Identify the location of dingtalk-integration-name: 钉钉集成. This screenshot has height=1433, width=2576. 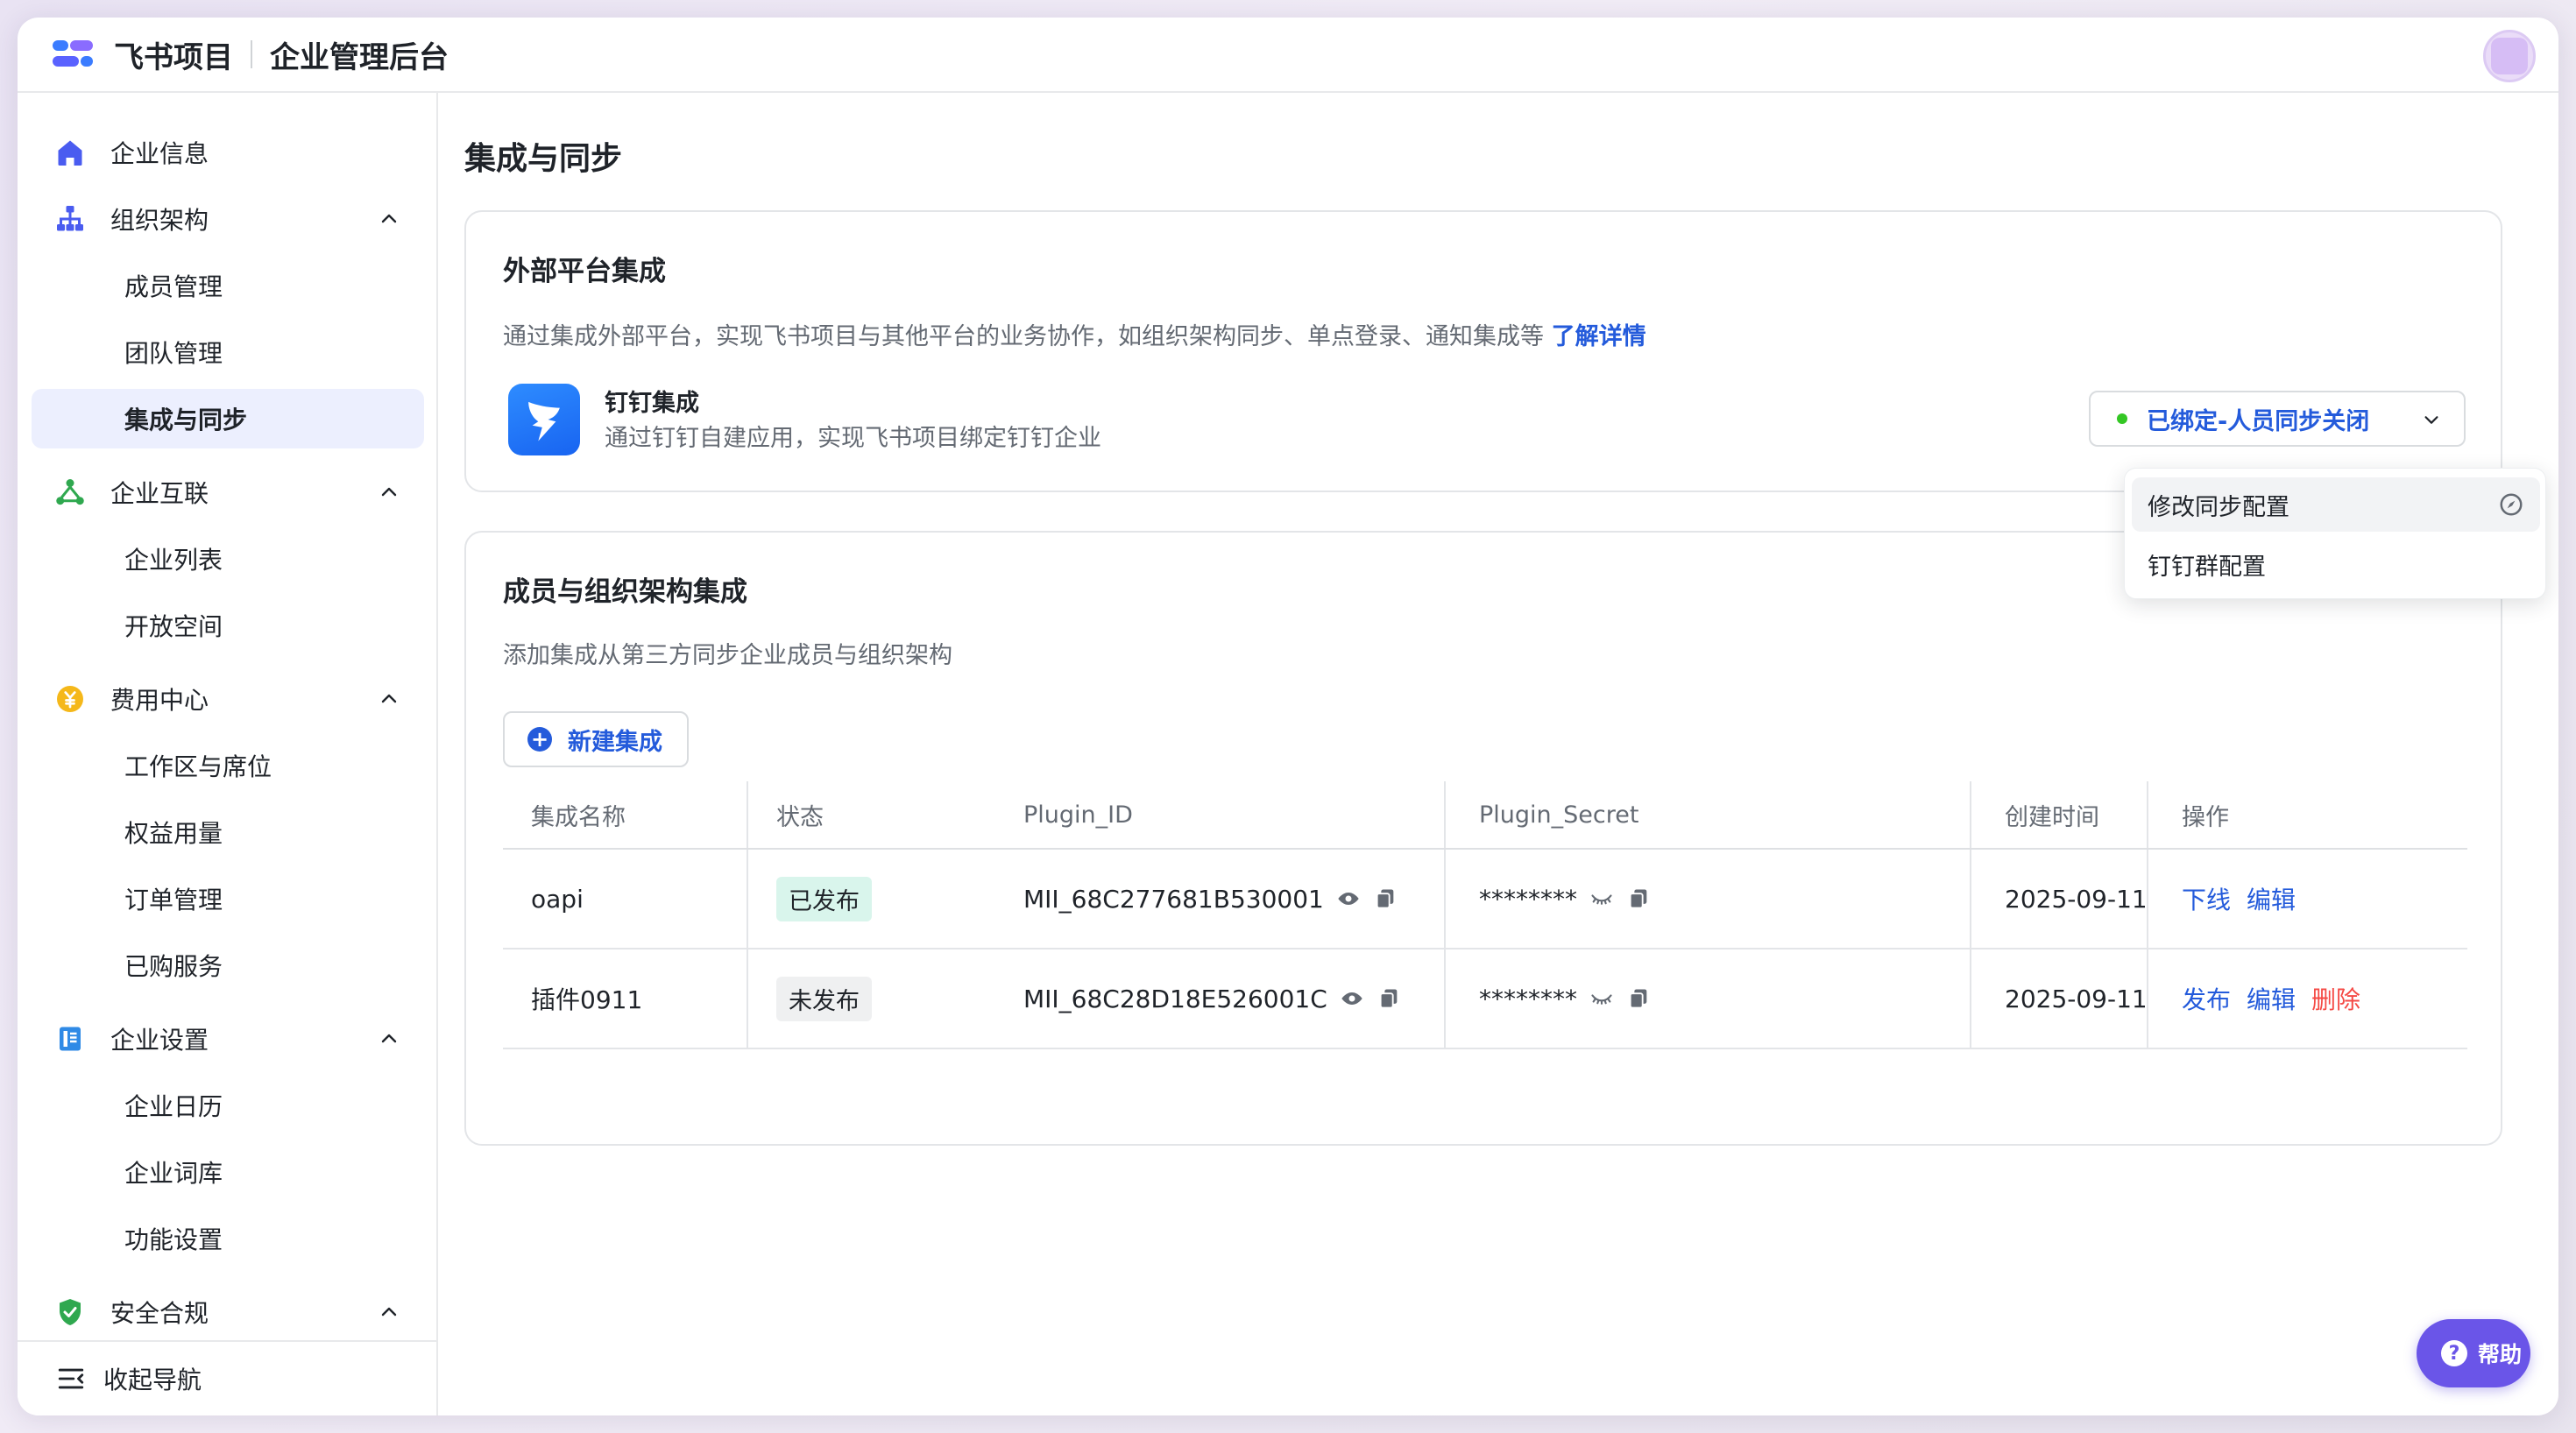
(652, 403).